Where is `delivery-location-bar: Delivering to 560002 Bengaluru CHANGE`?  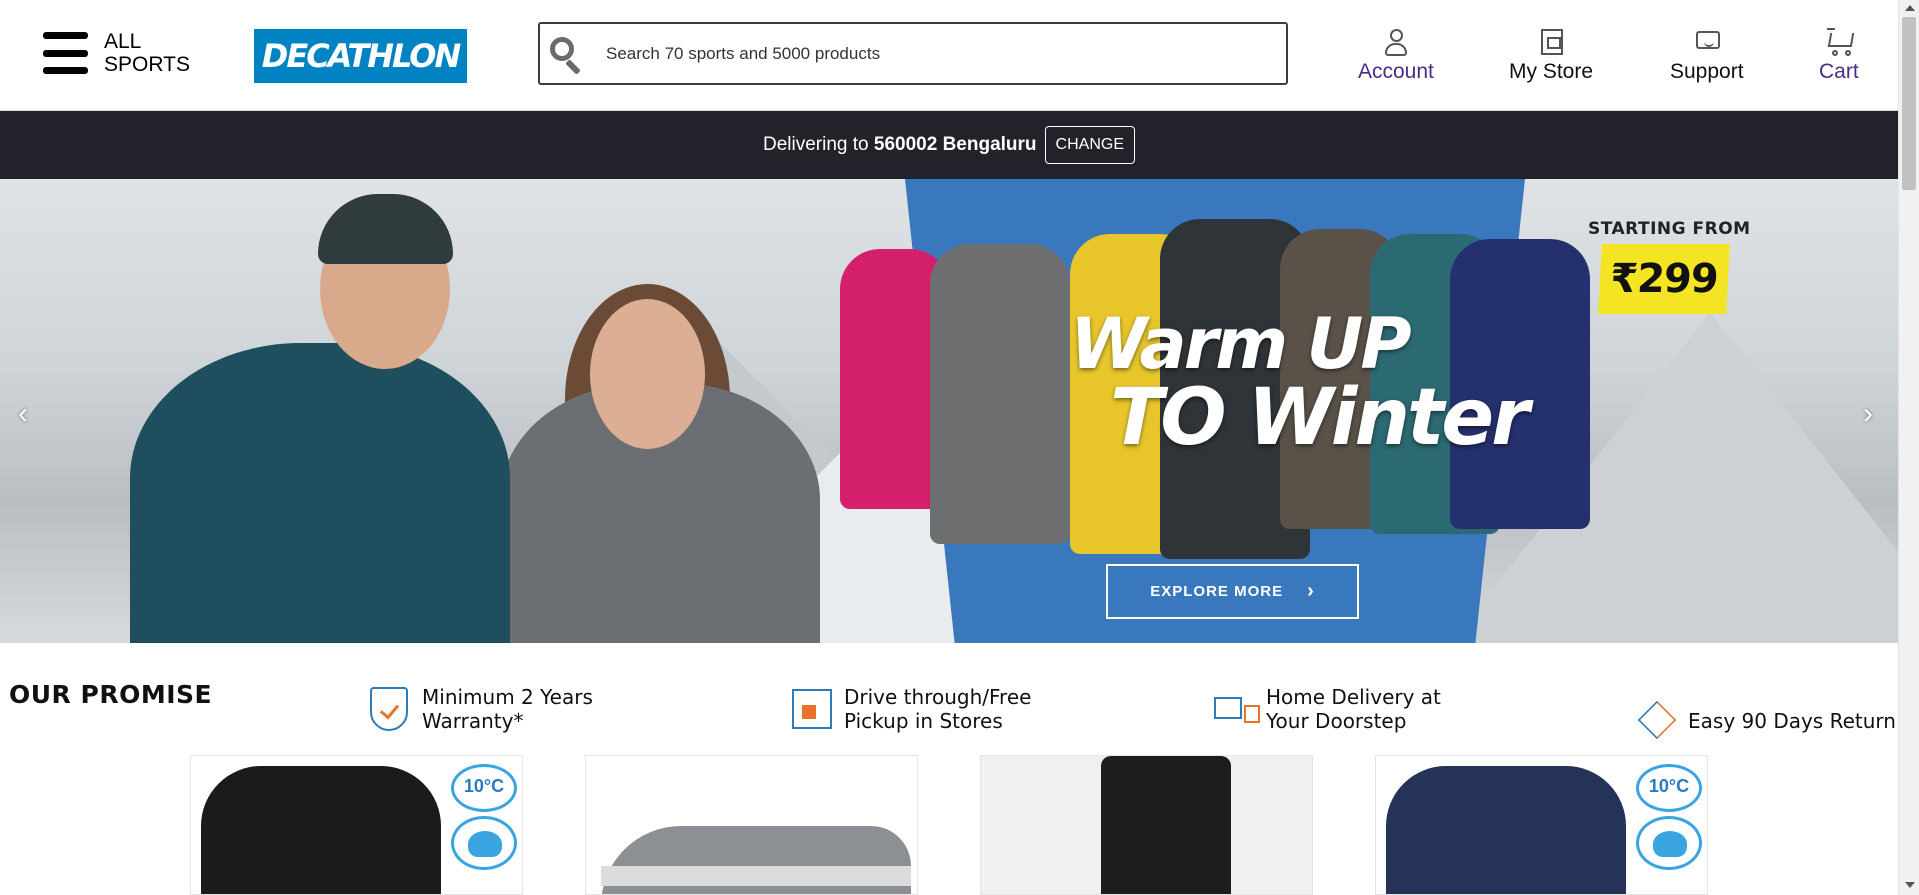 delivery-location-bar: Delivering to 560002 Bengaluru CHANGE is located at coordinates (949, 145).